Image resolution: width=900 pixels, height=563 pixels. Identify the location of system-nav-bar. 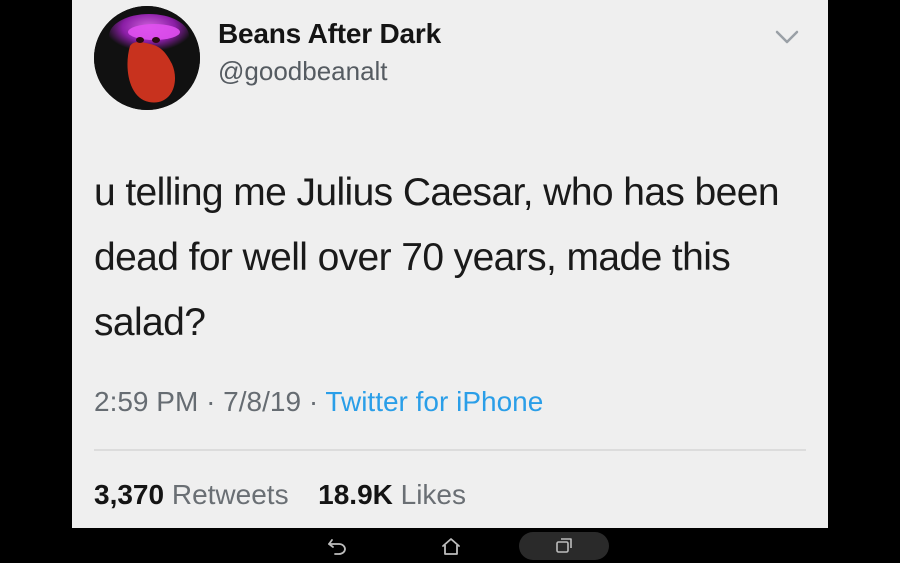
(450, 545).